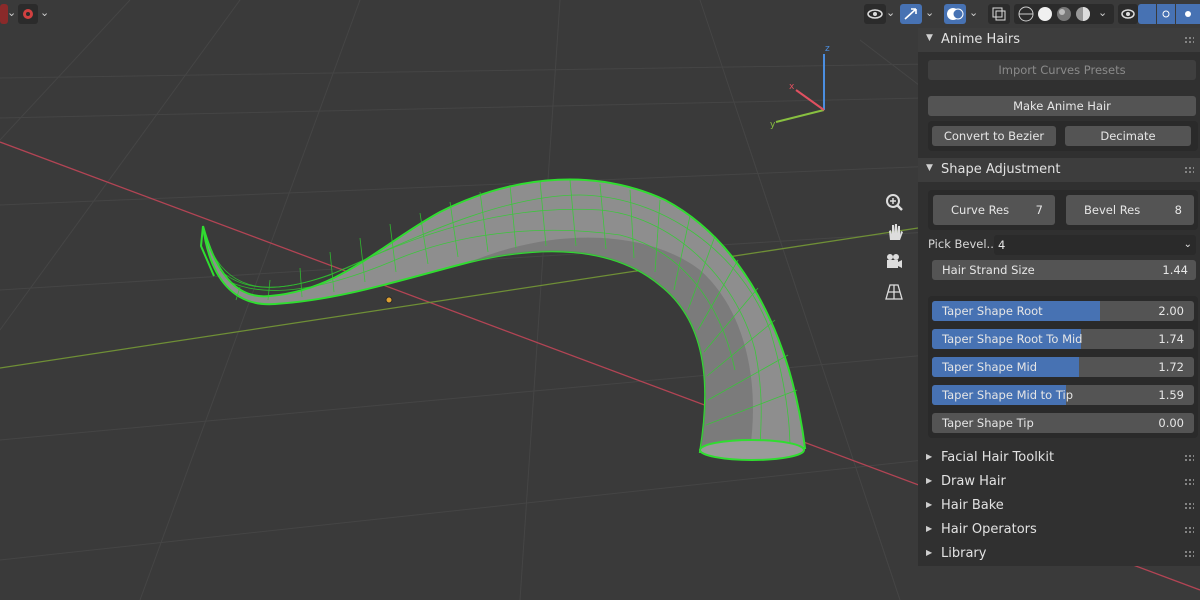 The width and height of the screenshot is (1200, 600). What do you see at coordinates (827, 49) in the screenshot?
I see `gizmo-z-label: z` at bounding box center [827, 49].